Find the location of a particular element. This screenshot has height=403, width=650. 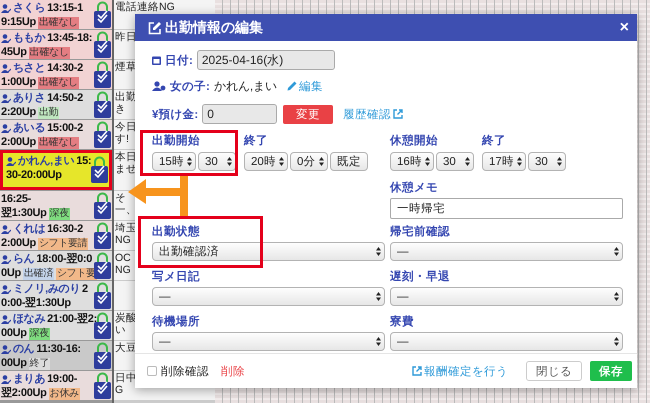

time-select: 17時 is located at coordinates (504, 161).